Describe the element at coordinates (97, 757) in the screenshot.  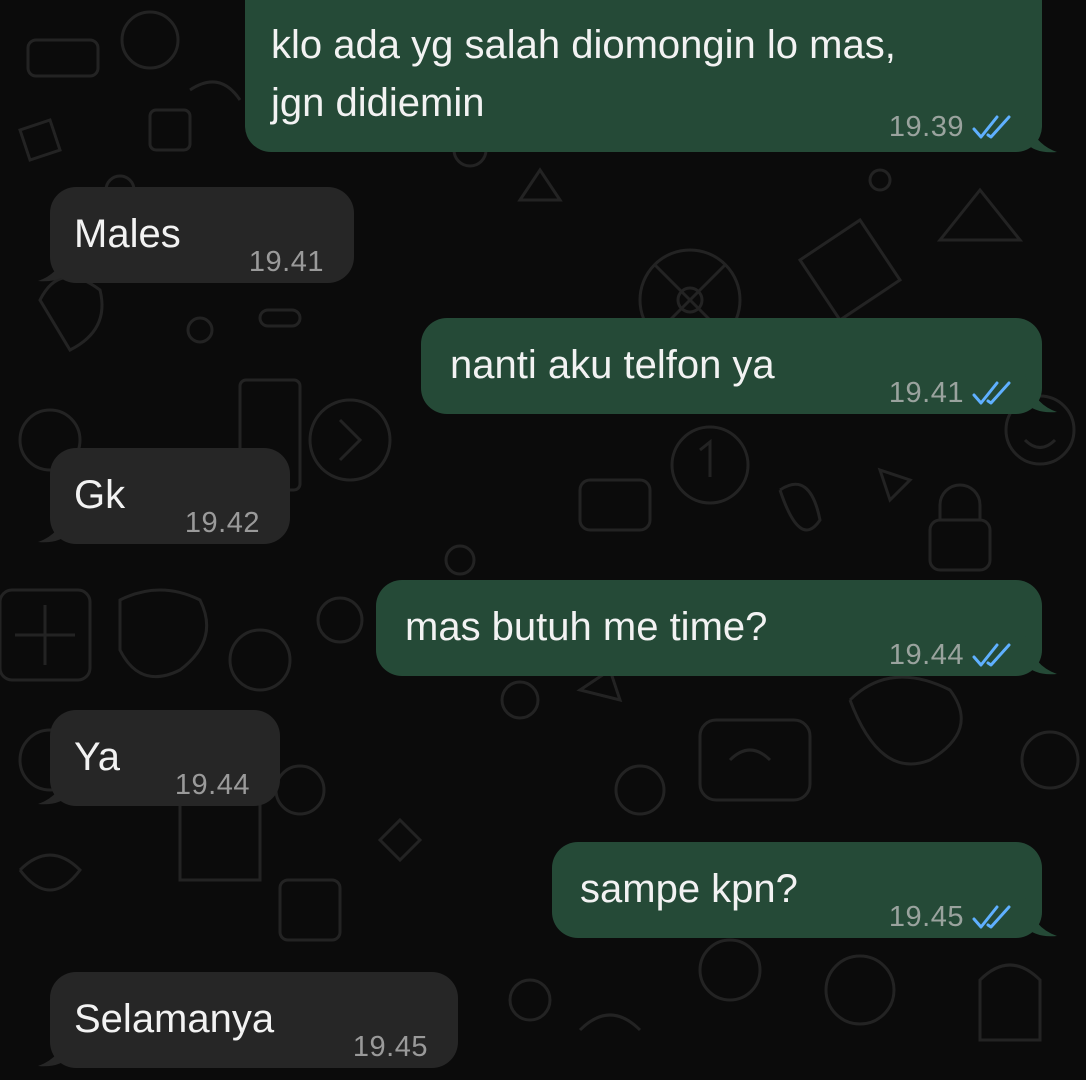
I see `message-text: Ya` at that location.